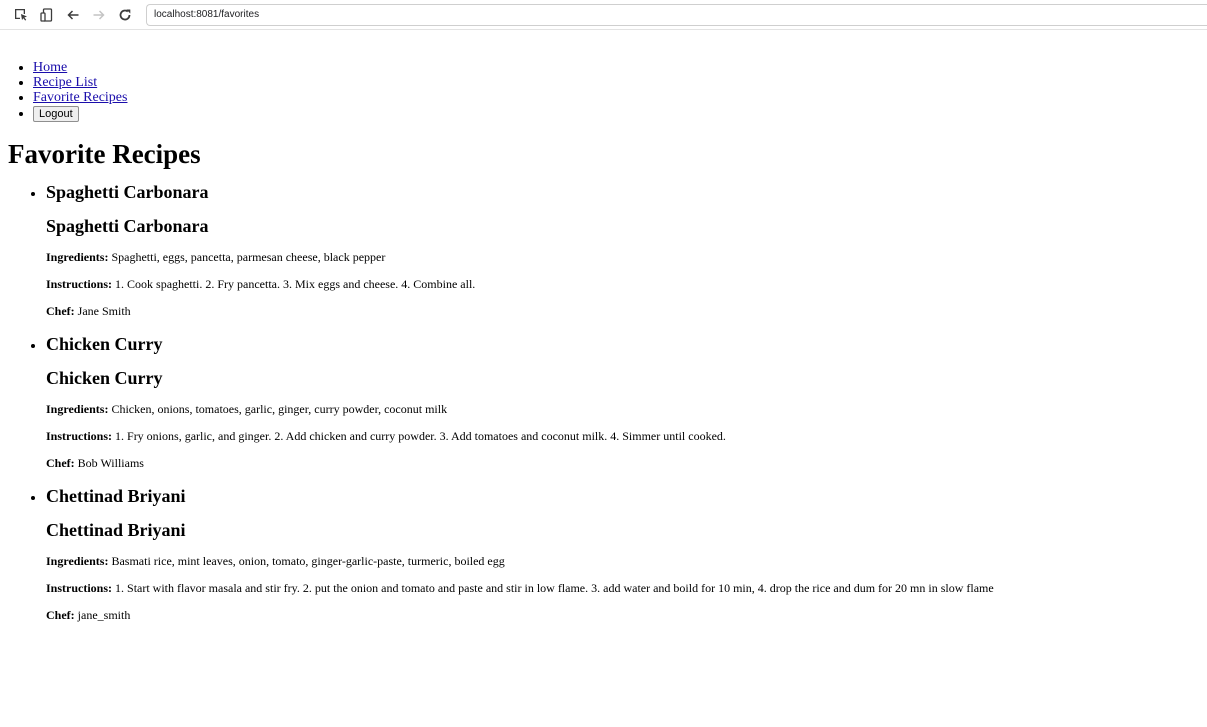 Image resolution: width=1207 pixels, height=727 pixels. What do you see at coordinates (110, 463) in the screenshot?
I see `chef-value: Bob Williams` at bounding box center [110, 463].